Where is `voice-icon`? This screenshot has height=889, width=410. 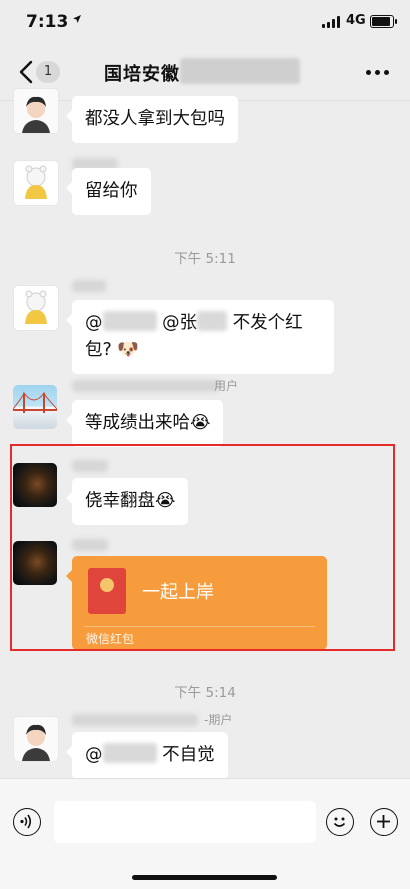
voice-icon is located at coordinates (26, 821).